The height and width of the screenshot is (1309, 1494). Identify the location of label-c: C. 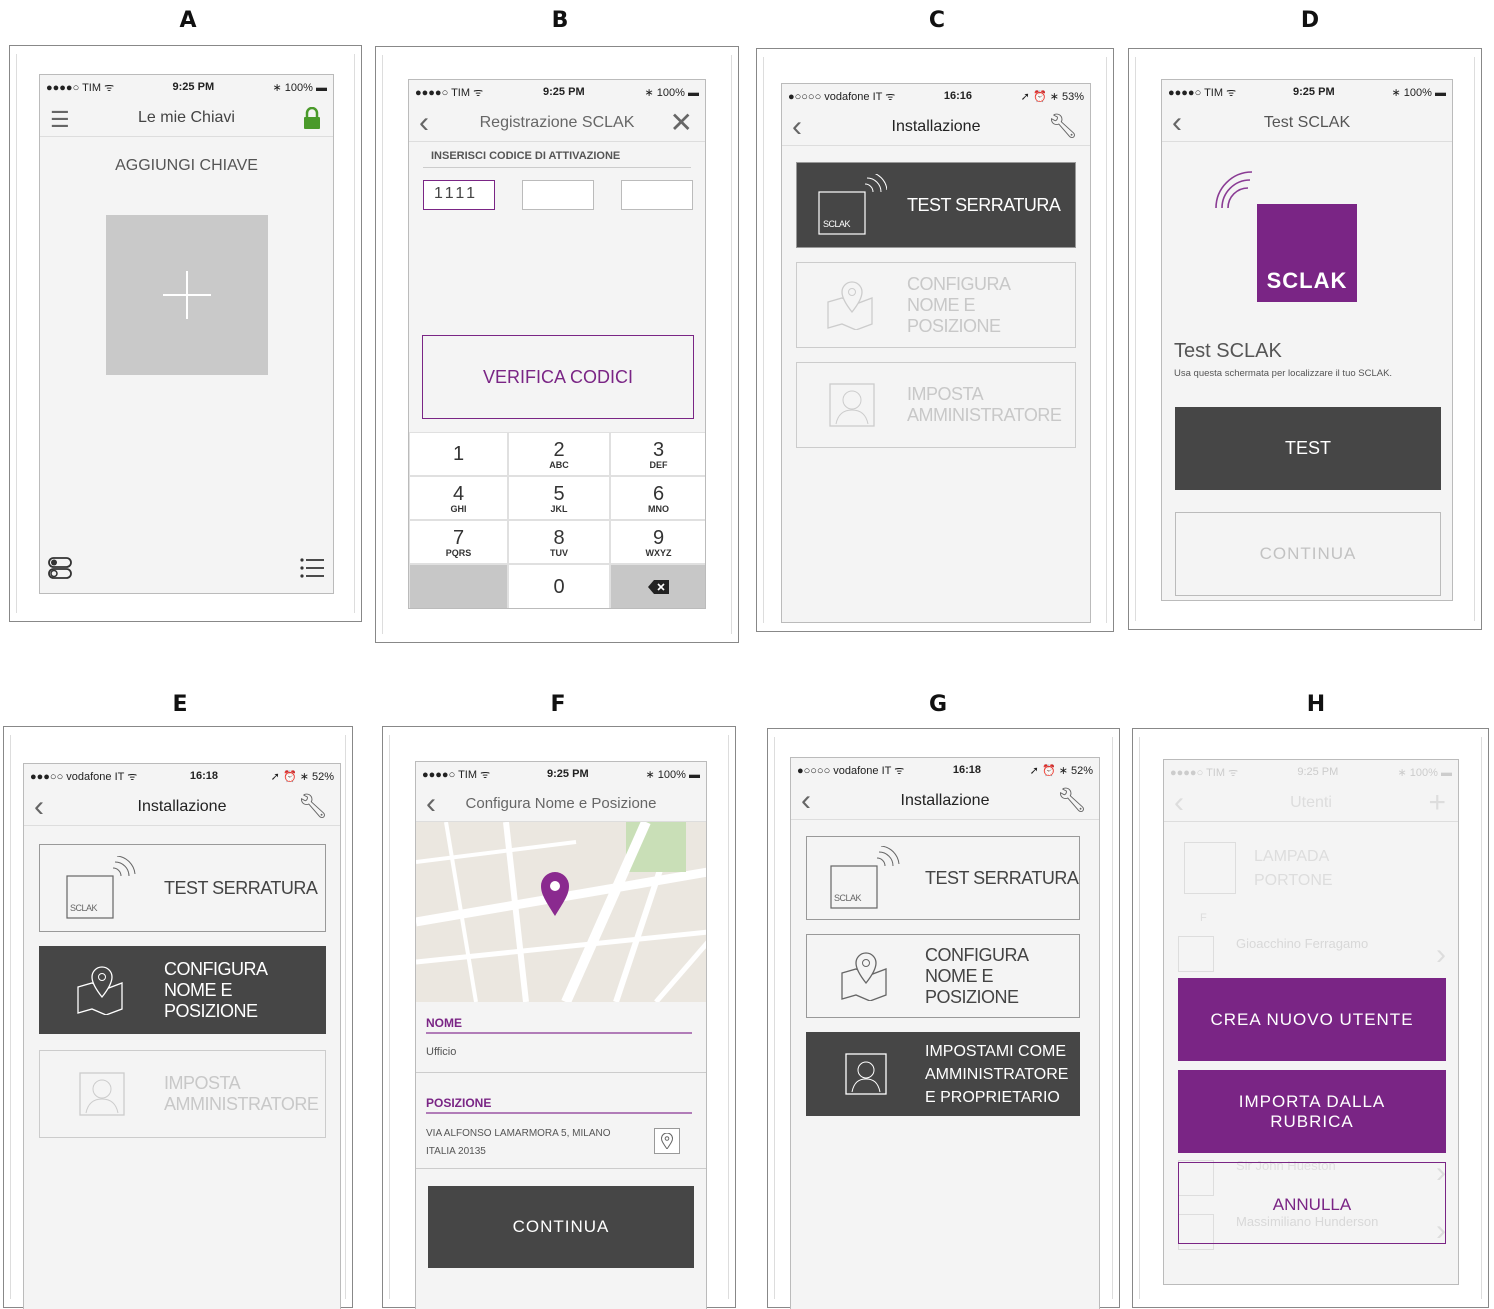
(937, 20).